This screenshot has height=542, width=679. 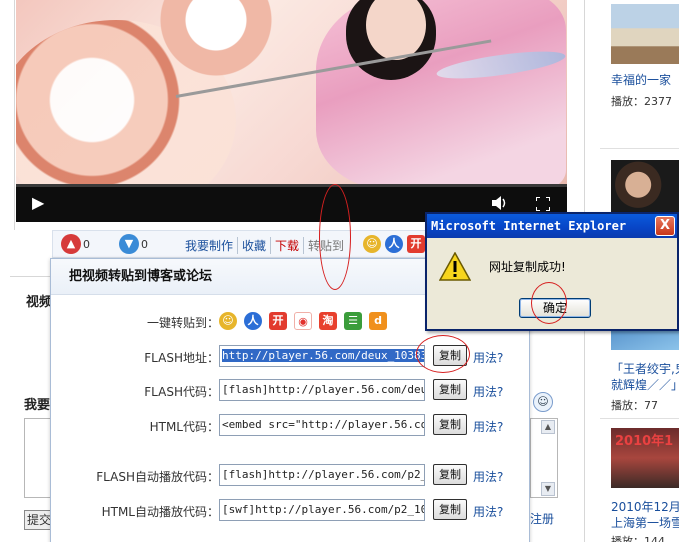 I want to click on share-diandian-icon: d, so click(x=378, y=321).